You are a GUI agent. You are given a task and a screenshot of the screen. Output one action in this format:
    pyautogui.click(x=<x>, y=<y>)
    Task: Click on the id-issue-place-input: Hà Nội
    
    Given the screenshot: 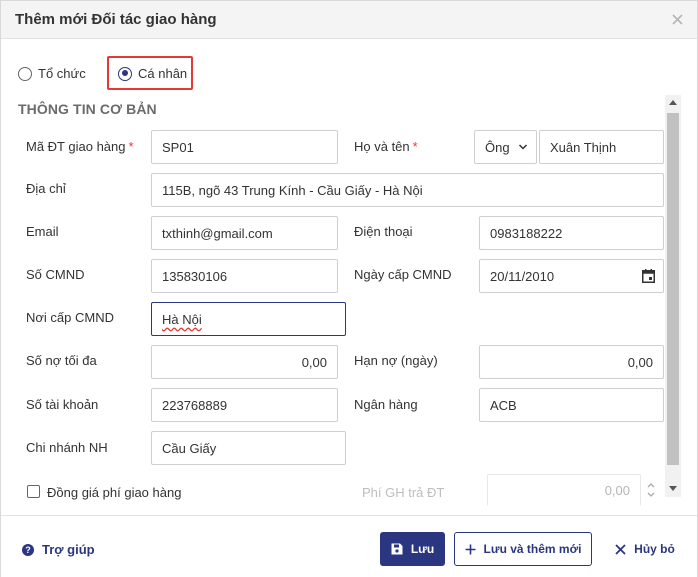 What is the action you would take?
    pyautogui.click(x=248, y=319)
    